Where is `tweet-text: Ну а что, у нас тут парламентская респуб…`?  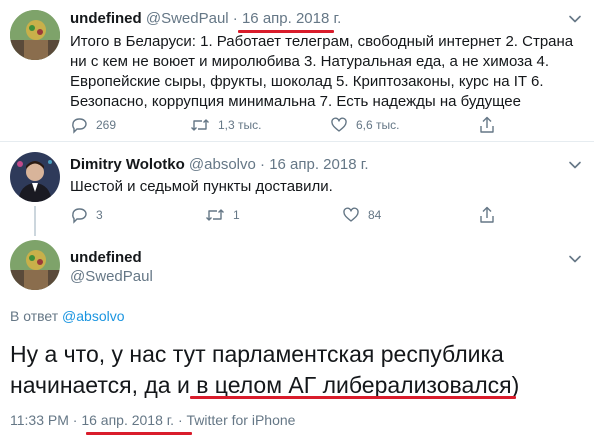
tweet-text: Ну а что, у нас тут парламентская респуб… is located at coordinates (300, 370).